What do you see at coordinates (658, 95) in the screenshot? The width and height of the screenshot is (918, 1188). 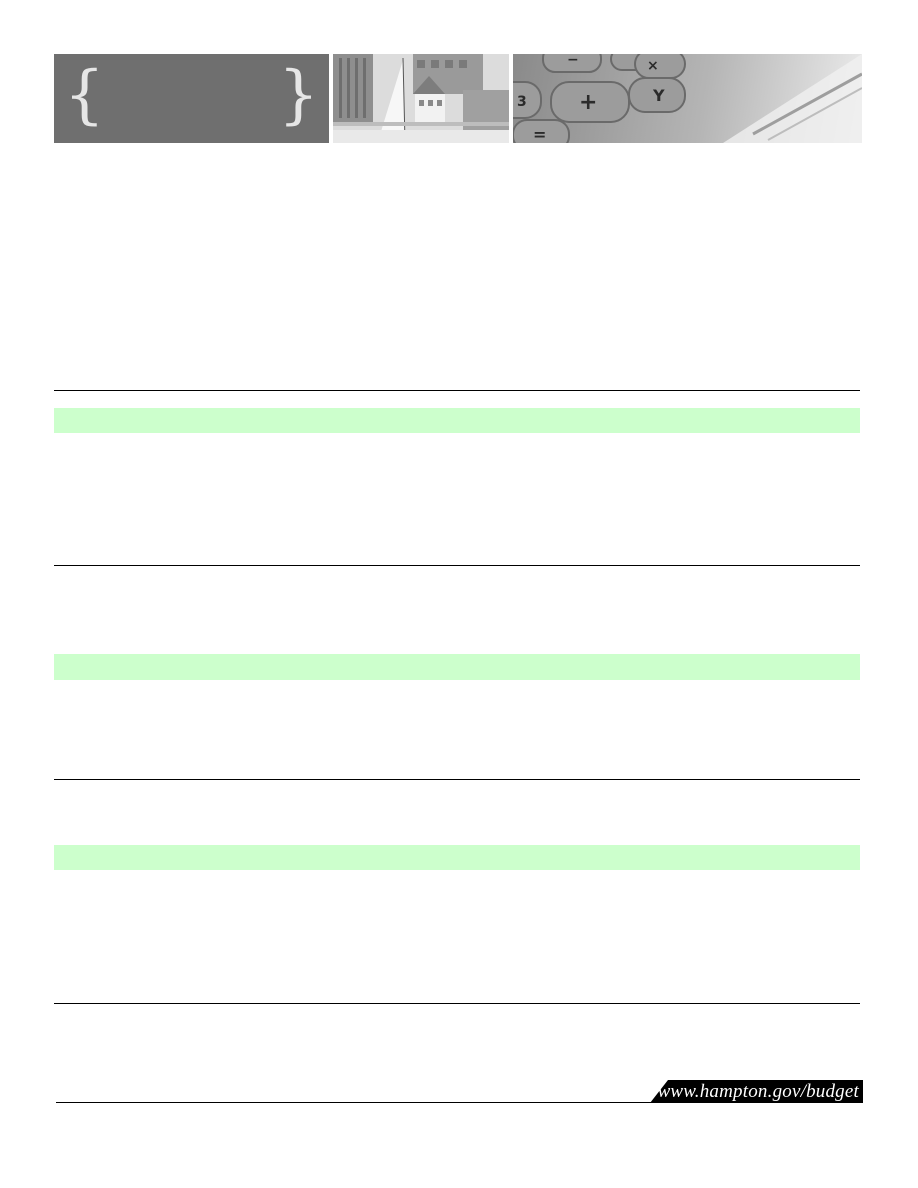 I see `svg-text: Y` at bounding box center [658, 95].